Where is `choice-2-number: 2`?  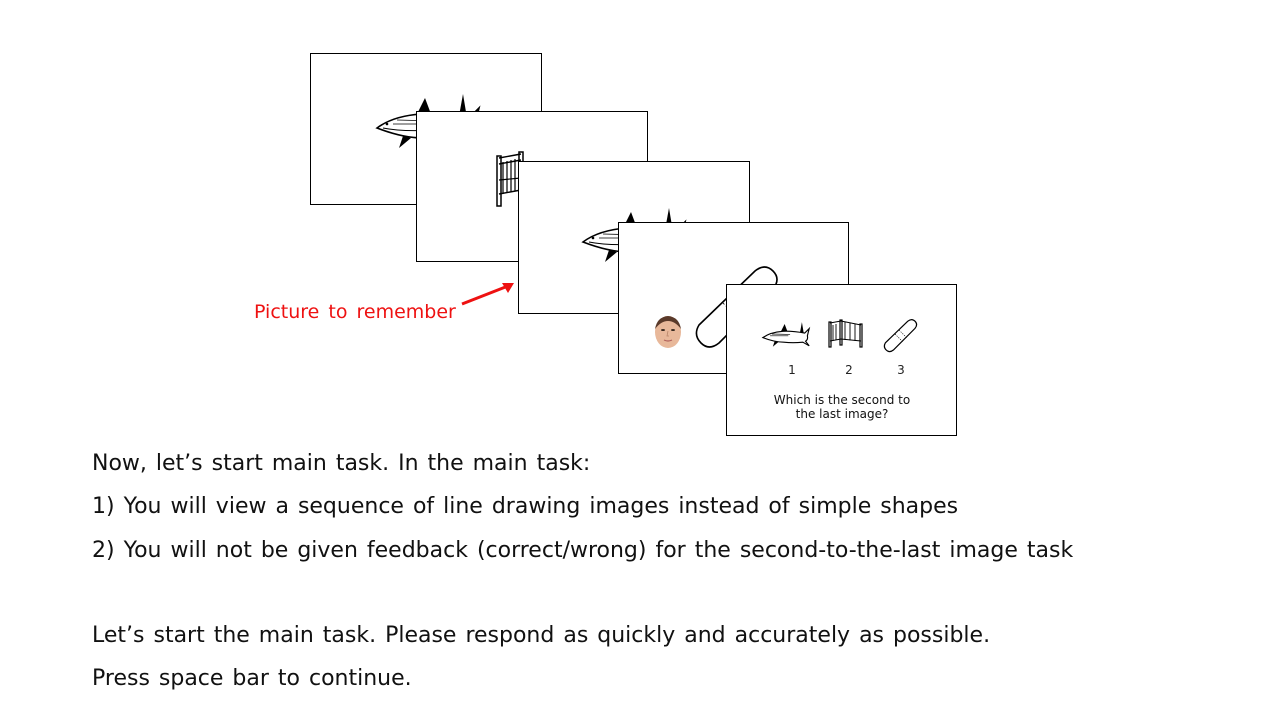 choice-2-number: 2 is located at coordinates (849, 370).